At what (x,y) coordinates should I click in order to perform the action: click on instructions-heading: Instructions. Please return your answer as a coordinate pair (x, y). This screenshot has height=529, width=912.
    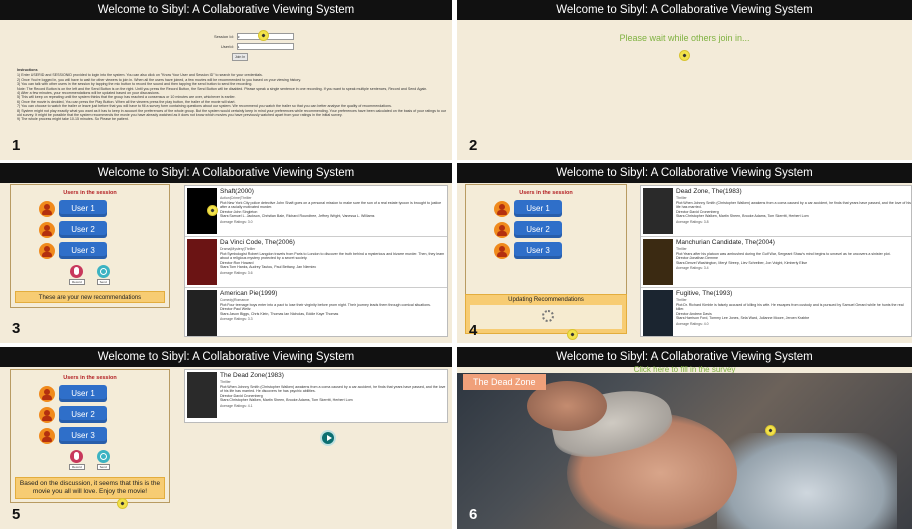
    Looking at the image, I should click on (27, 70).